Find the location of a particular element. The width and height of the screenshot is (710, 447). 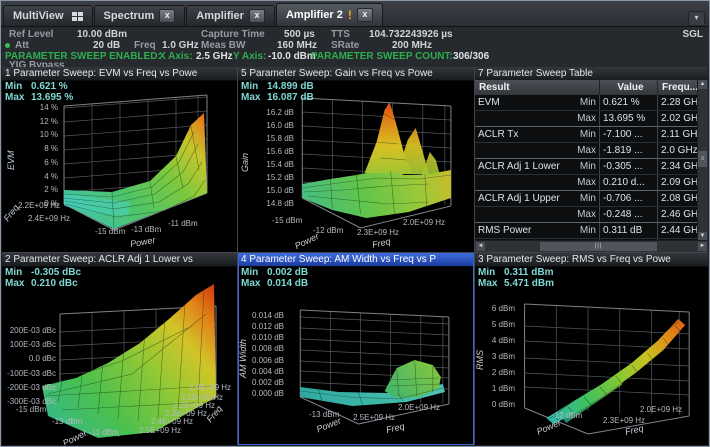

scroll-left-icon: ◄ is located at coordinates (480, 246).